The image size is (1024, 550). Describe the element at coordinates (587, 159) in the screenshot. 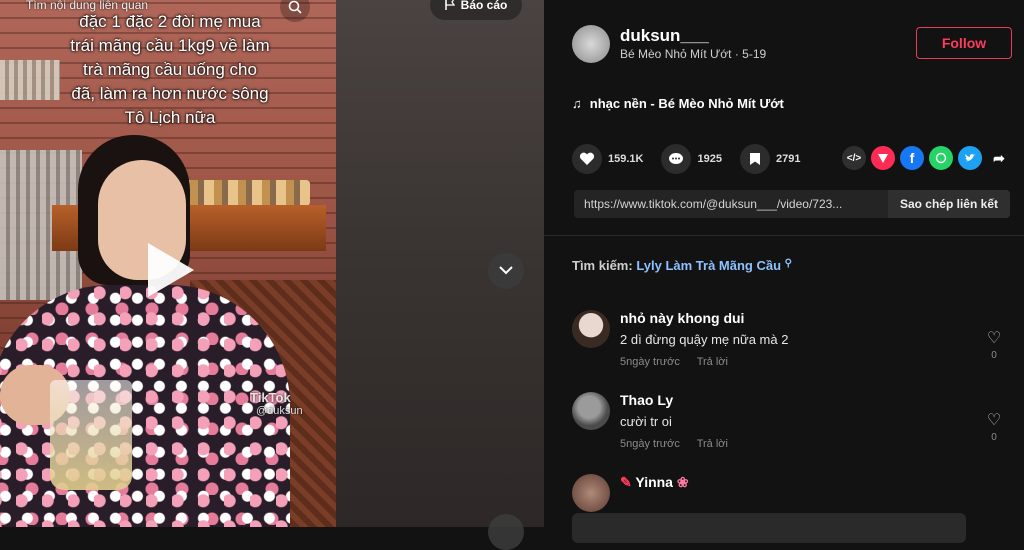

I see `heart-icon` at that location.